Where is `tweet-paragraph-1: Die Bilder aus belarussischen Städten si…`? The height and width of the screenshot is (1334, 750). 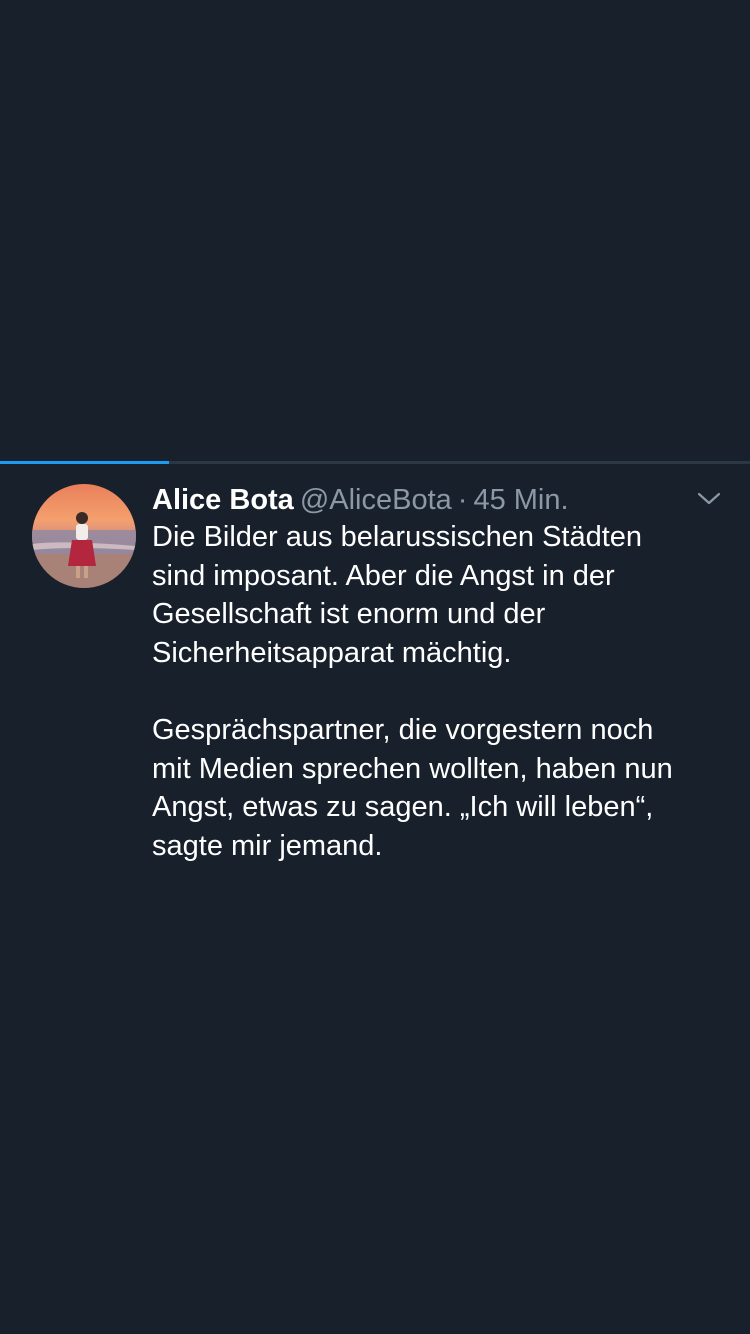 tweet-paragraph-1: Die Bilder aus belarussischen Städten si… is located at coordinates (397, 595).